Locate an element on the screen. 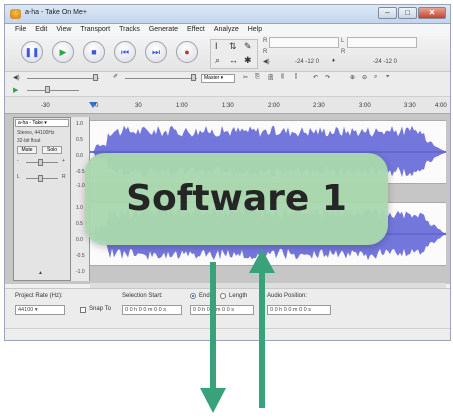 Image resolution: width=453 pixels, height=418 pixels. arrow-up-icon is located at coordinates (262, 261).